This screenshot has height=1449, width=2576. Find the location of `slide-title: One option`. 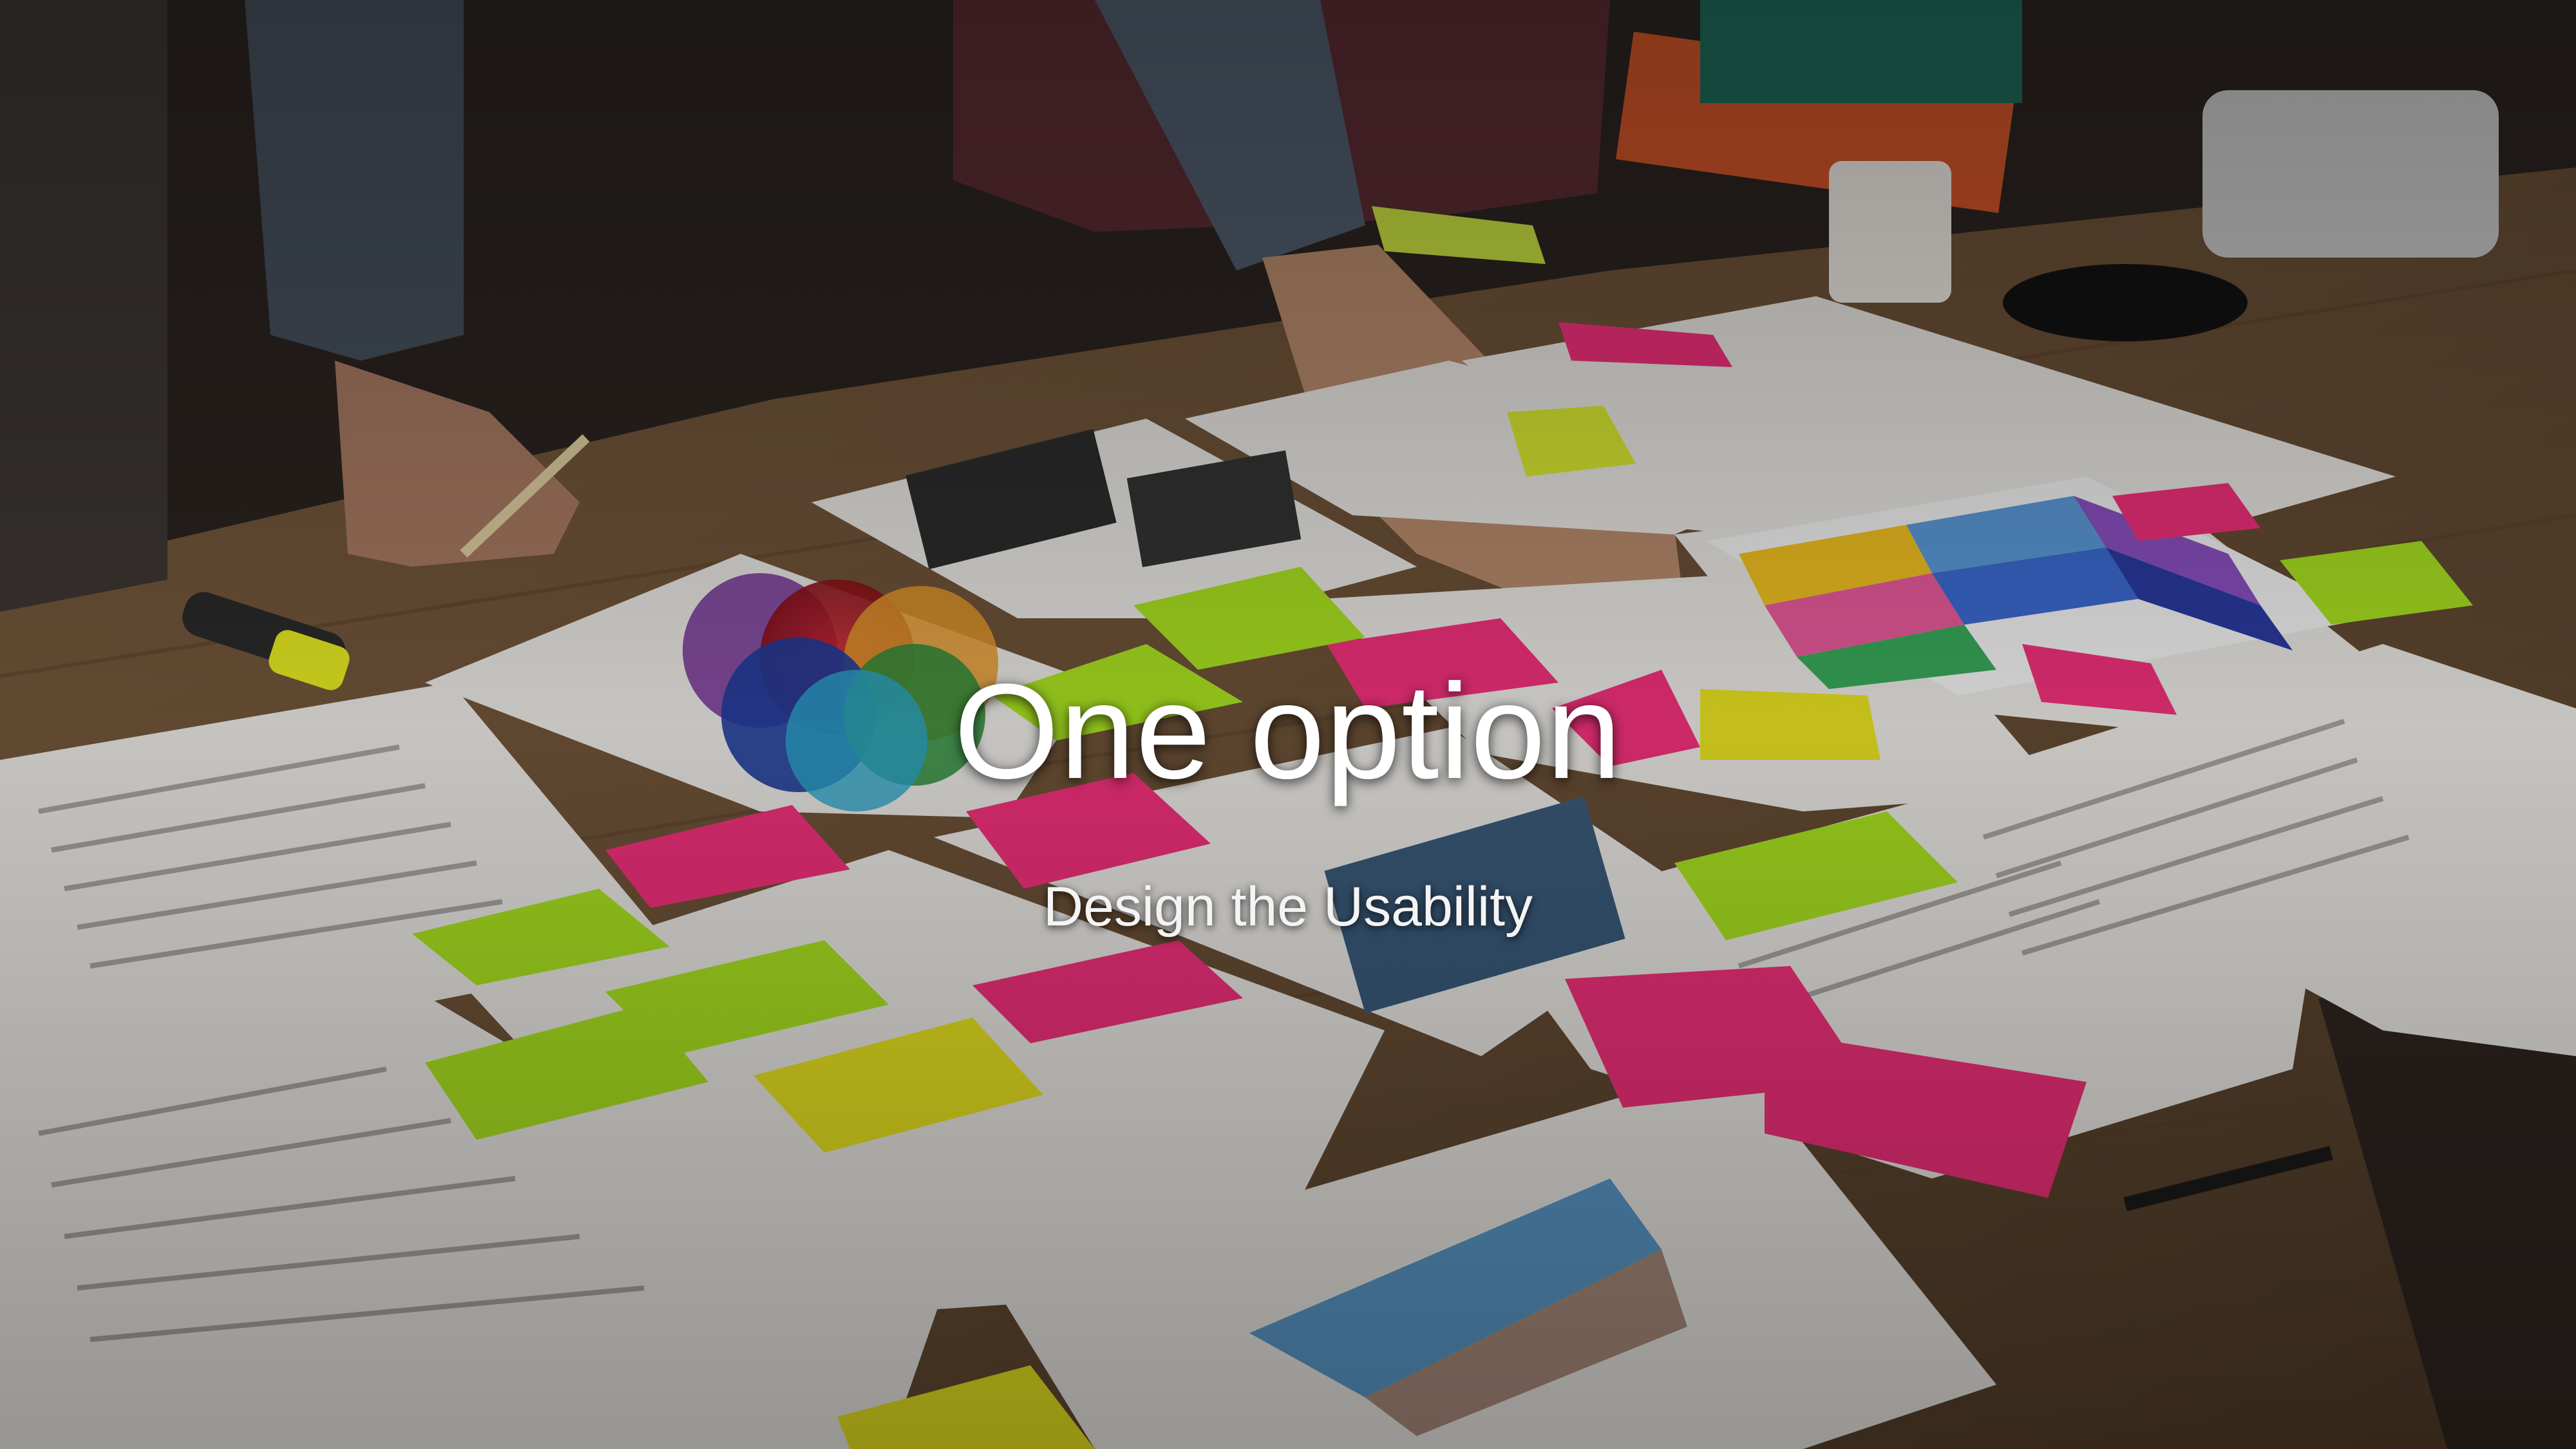

slide-title: One option is located at coordinates (1288, 731).